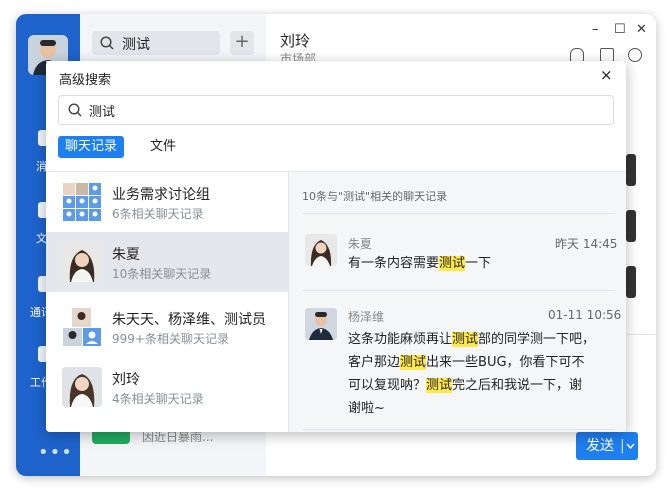  What do you see at coordinates (167, 262) in the screenshot?
I see `result-item: 朱夏 10条相关聊天记录` at bounding box center [167, 262].